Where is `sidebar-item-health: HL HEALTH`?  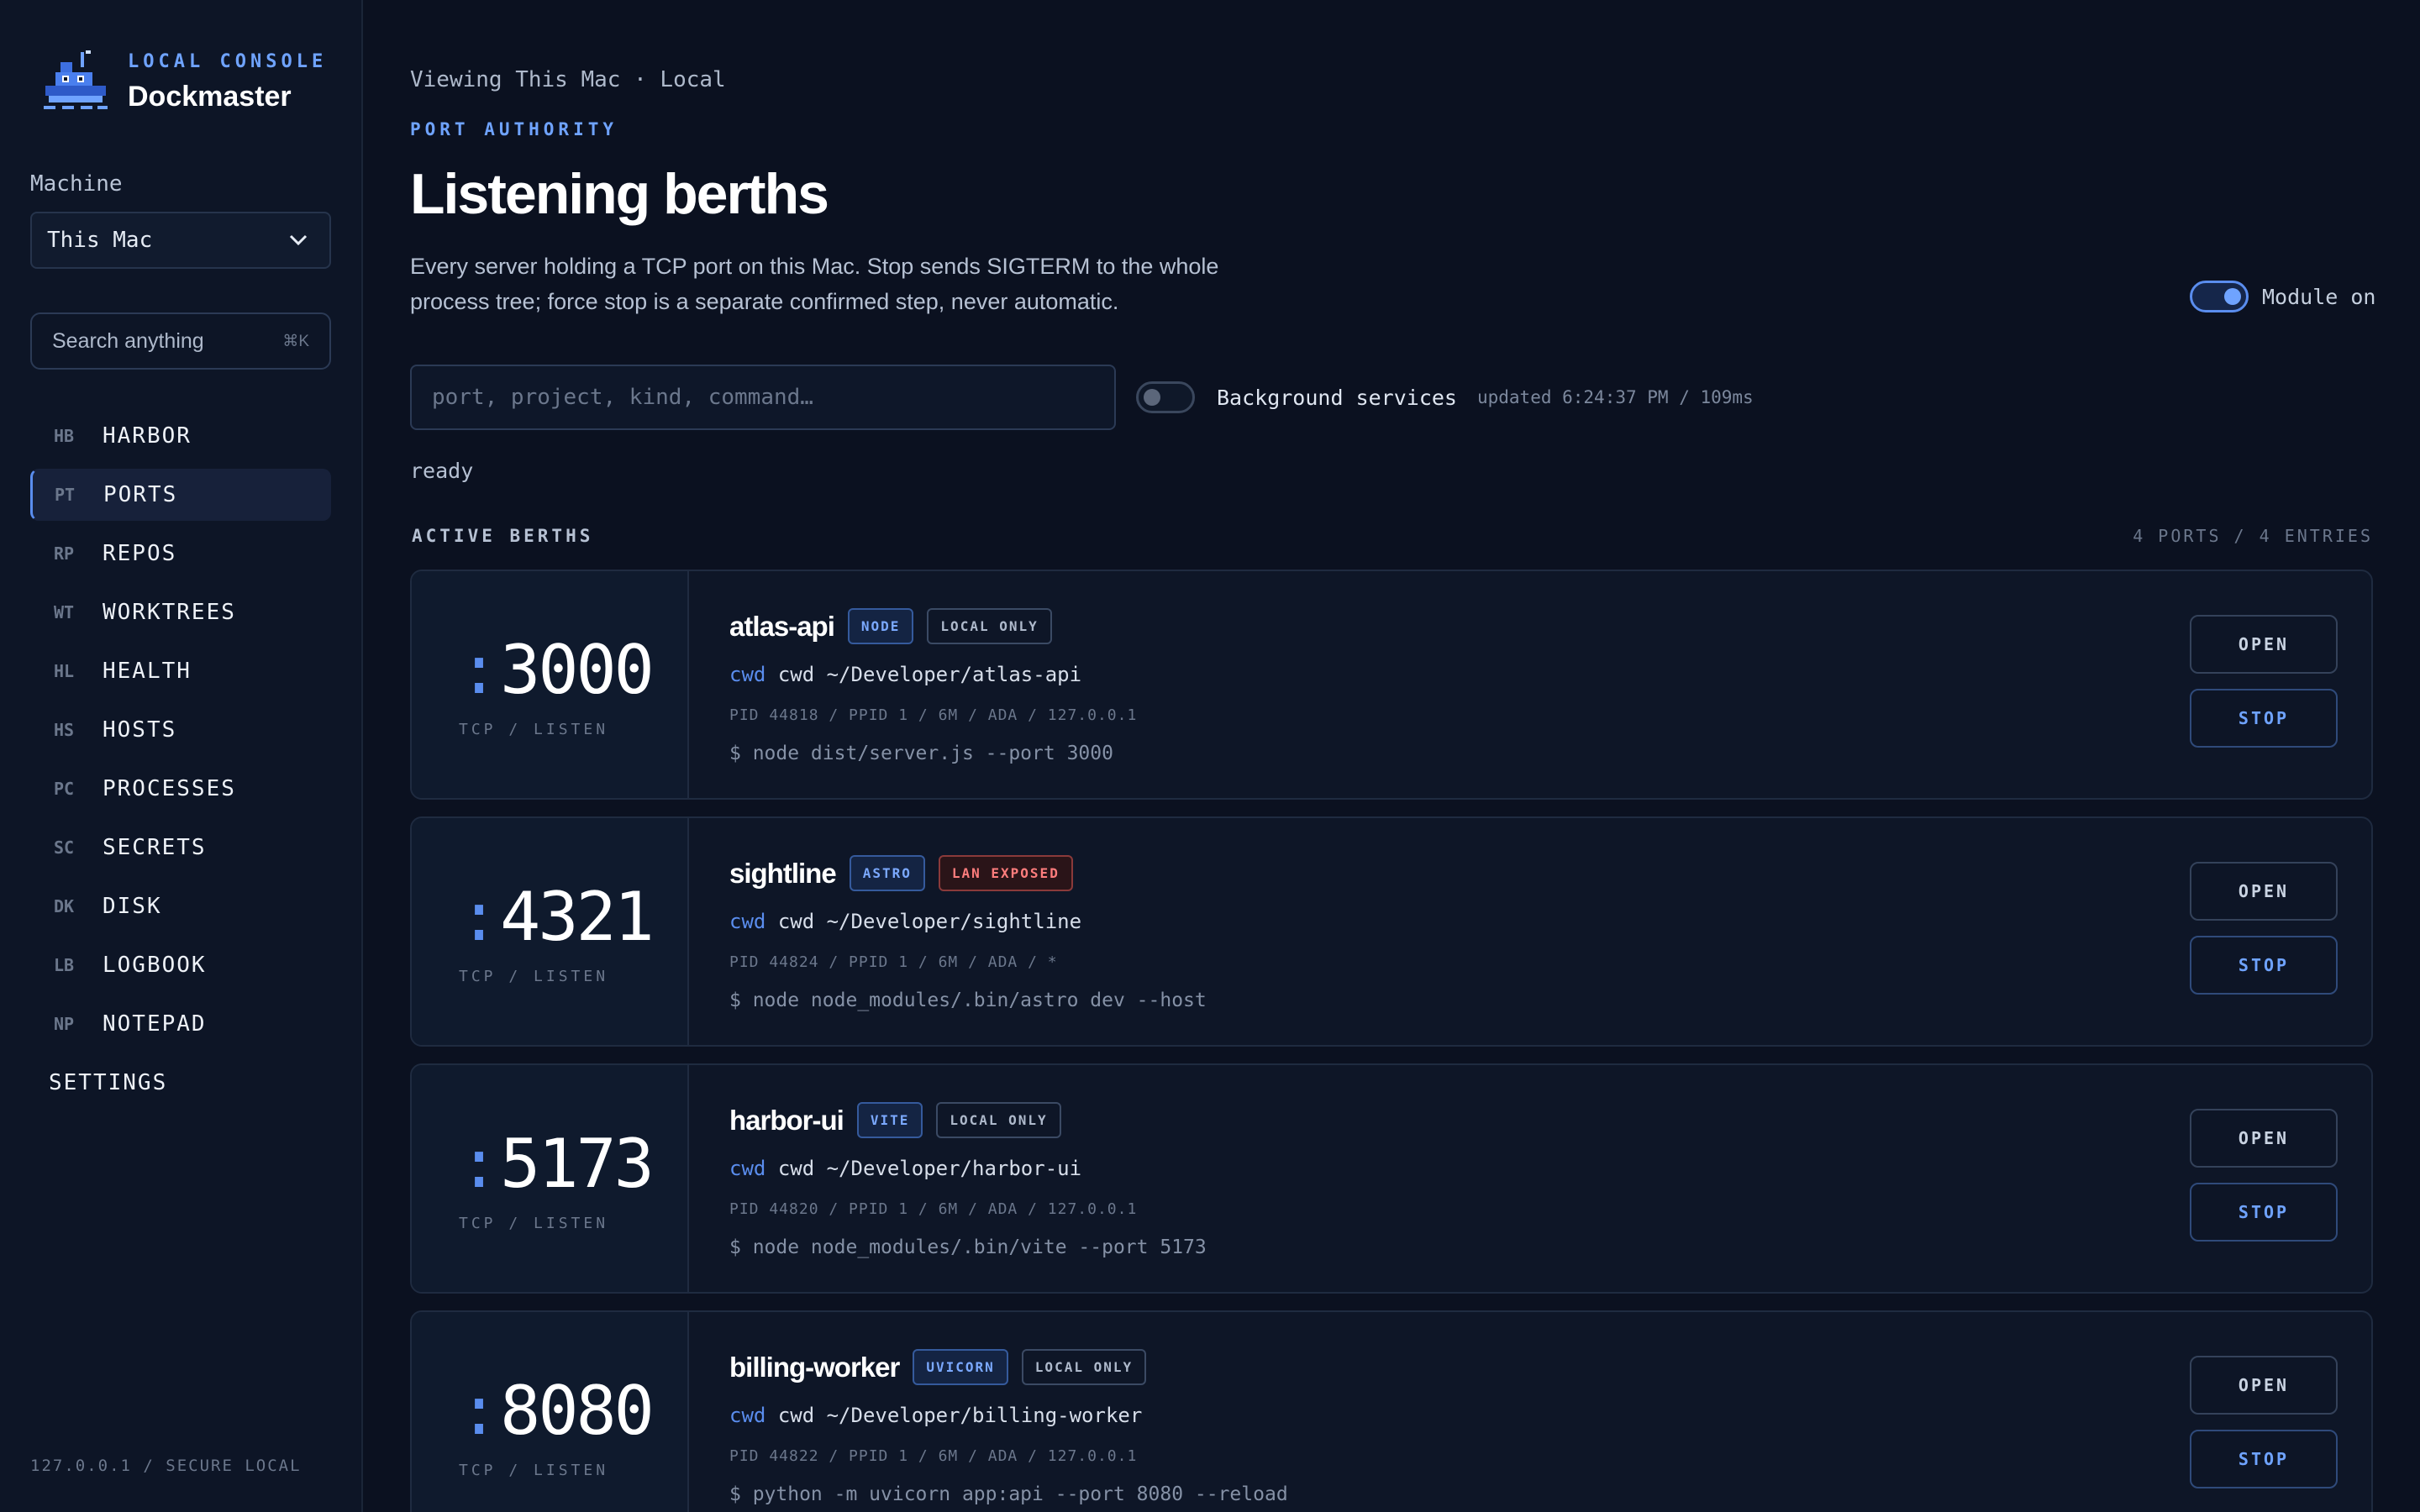
sidebar-item-health: HL HEALTH is located at coordinates (180, 671).